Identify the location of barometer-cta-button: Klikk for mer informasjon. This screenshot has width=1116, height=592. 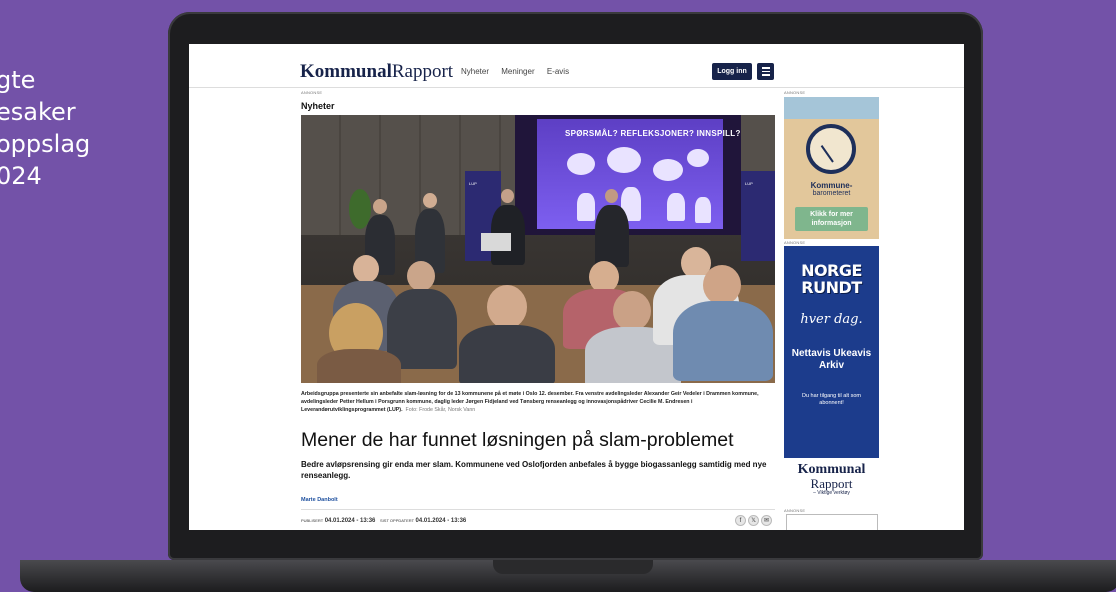
(831, 219).